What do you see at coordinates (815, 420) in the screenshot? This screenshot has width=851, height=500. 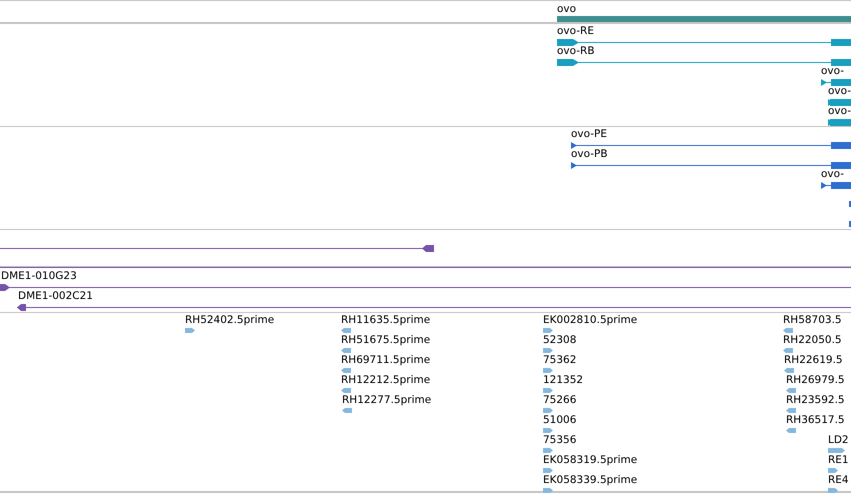 I see `est-label: RH36517.5` at bounding box center [815, 420].